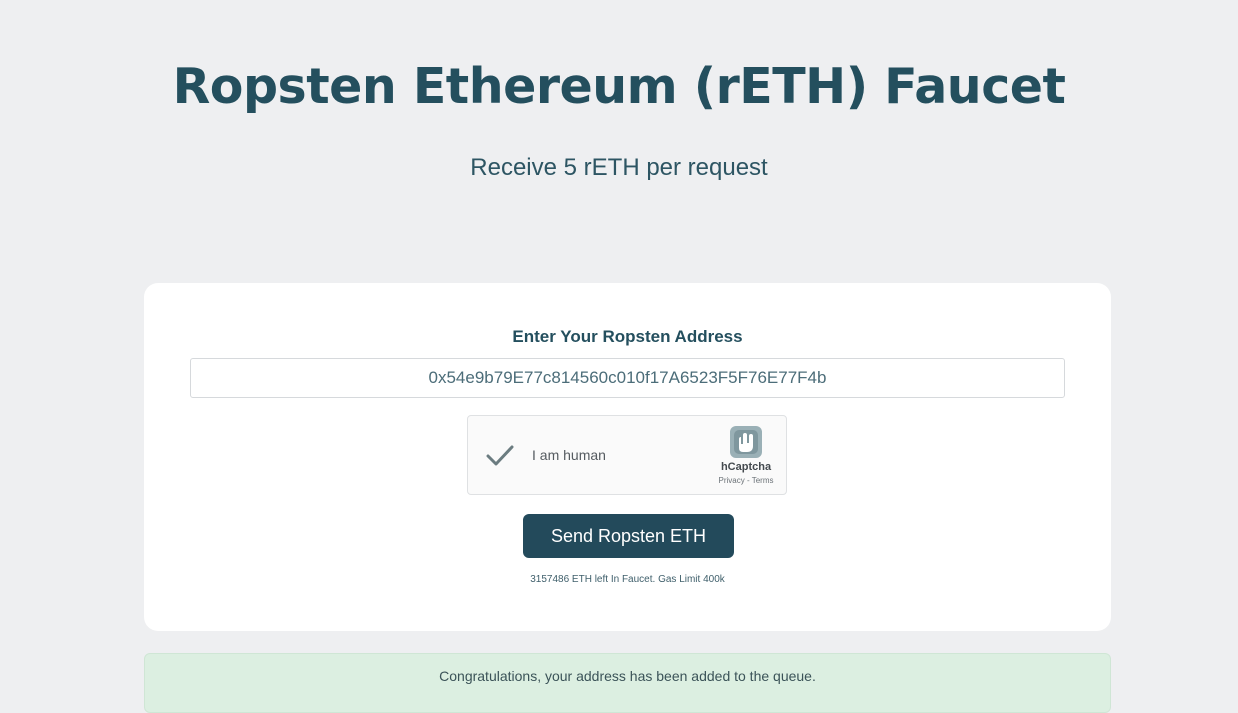 This screenshot has width=1238, height=713. I want to click on hcaptcha-widget: I am human hCaptcha Privacy - Terms, so click(627, 455).